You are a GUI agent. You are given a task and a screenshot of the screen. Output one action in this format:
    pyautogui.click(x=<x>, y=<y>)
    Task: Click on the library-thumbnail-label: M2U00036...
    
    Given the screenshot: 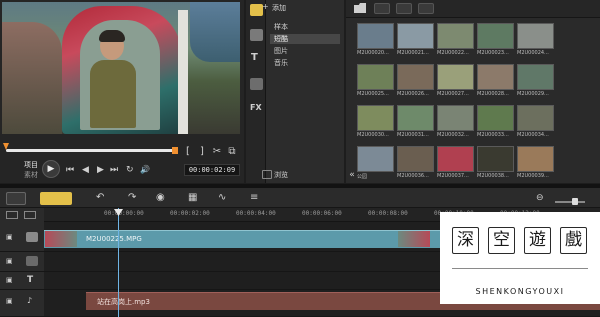 What is the action you would take?
    pyautogui.click(x=413, y=176)
    